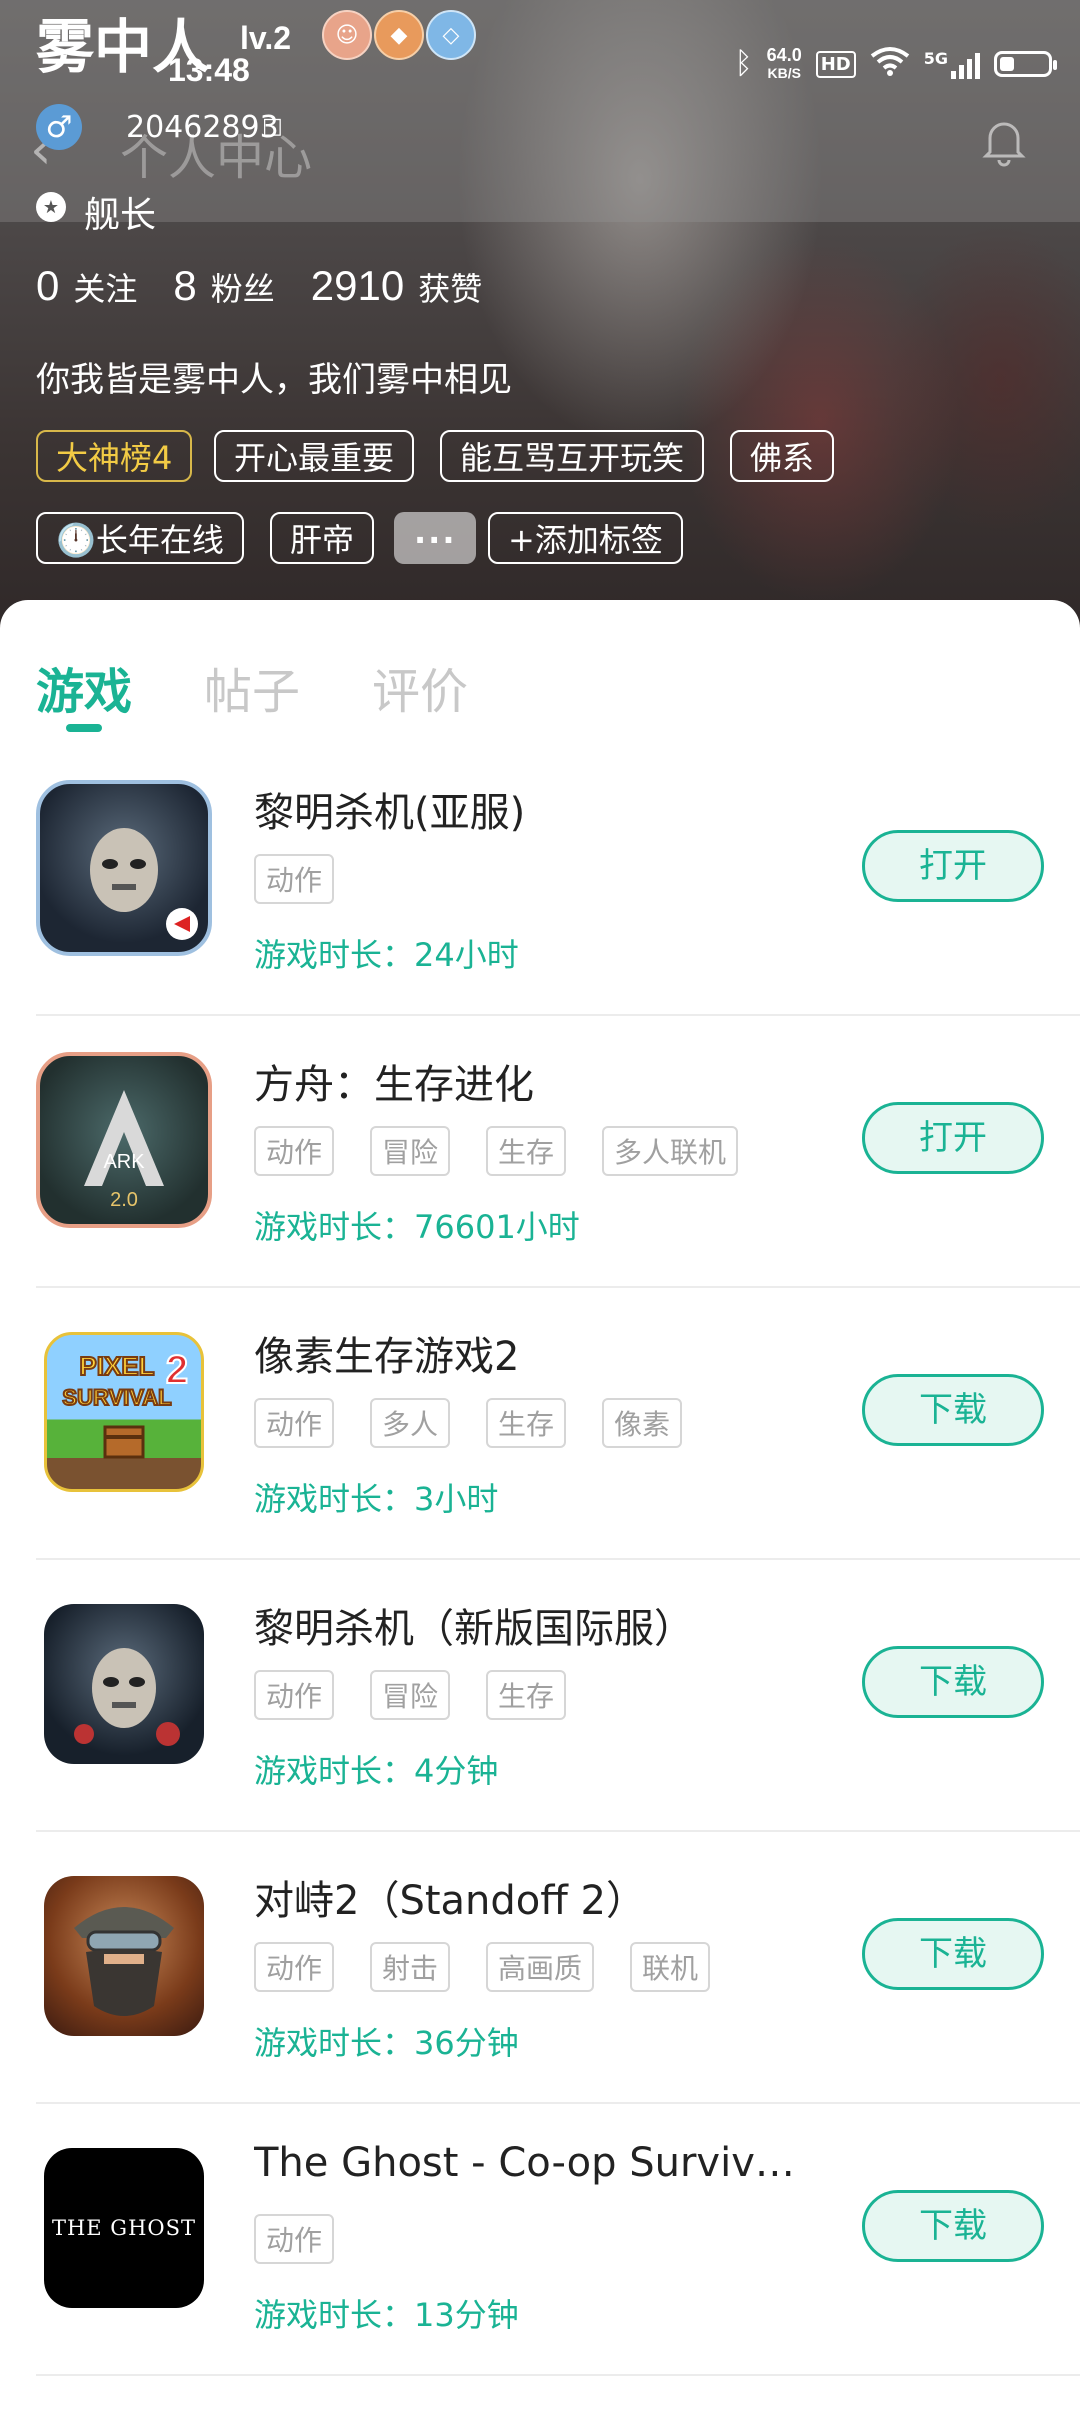  Describe the element at coordinates (468, 1423) in the screenshot. I see `game-tags: 动作 多人 生存 像素` at that location.